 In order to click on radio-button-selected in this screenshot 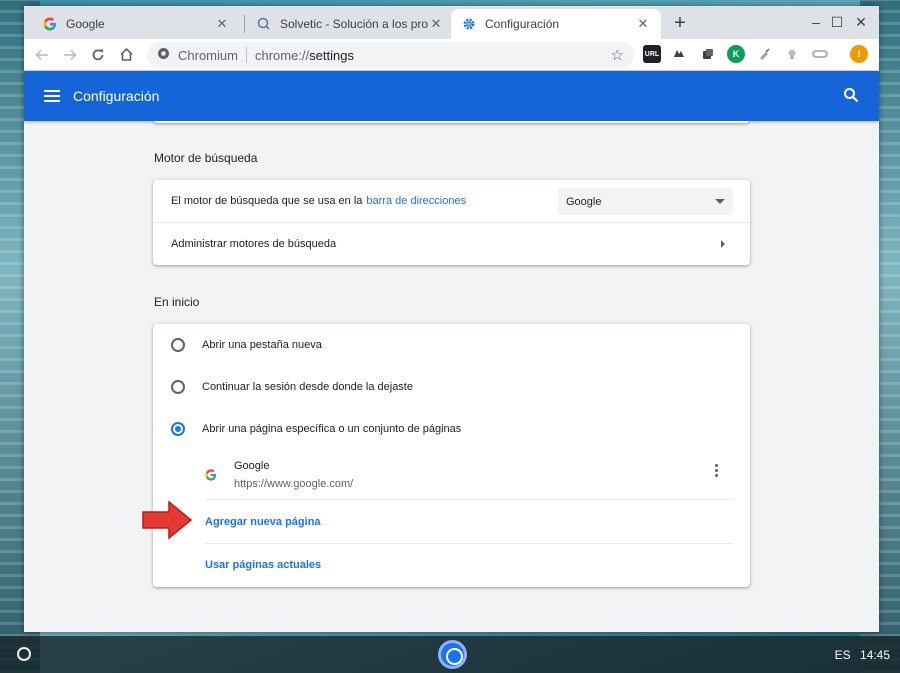, I will do `click(178, 429)`.